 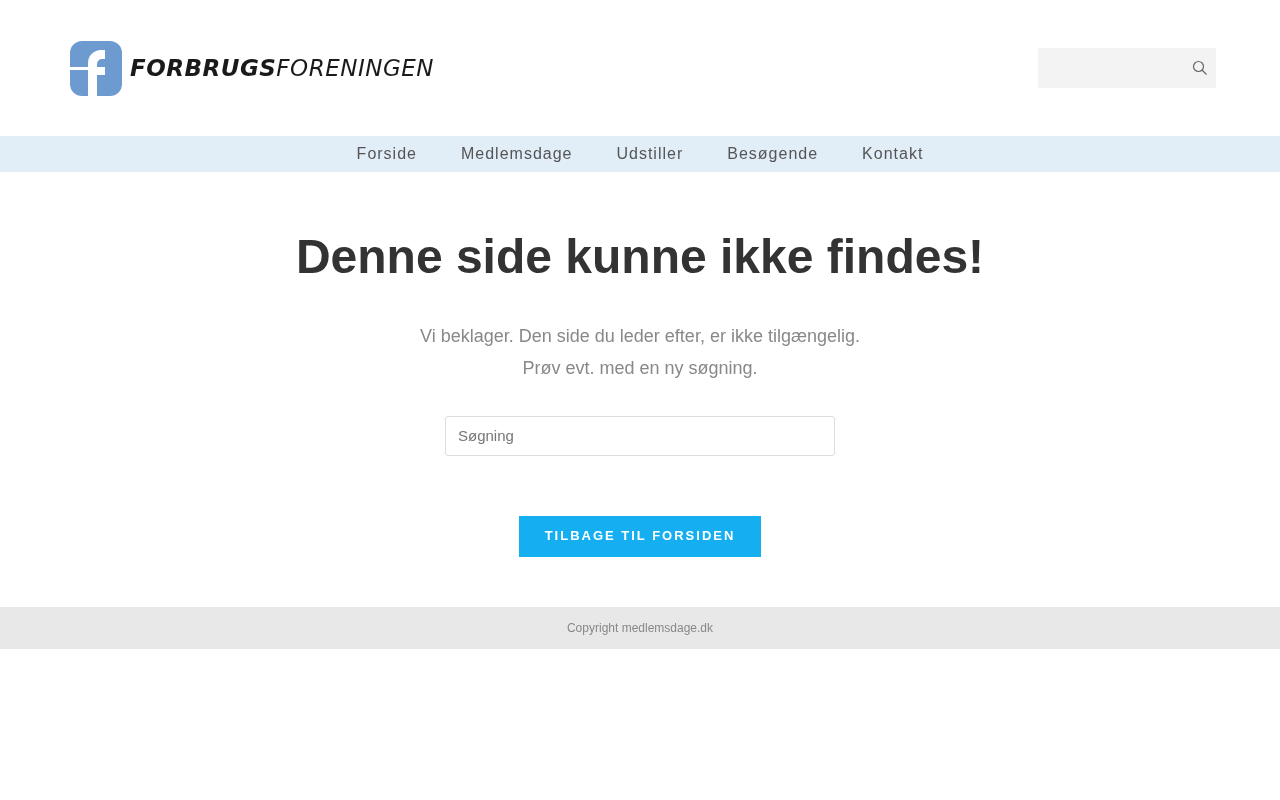 What do you see at coordinates (96, 68) in the screenshot?
I see `logo-icon` at bounding box center [96, 68].